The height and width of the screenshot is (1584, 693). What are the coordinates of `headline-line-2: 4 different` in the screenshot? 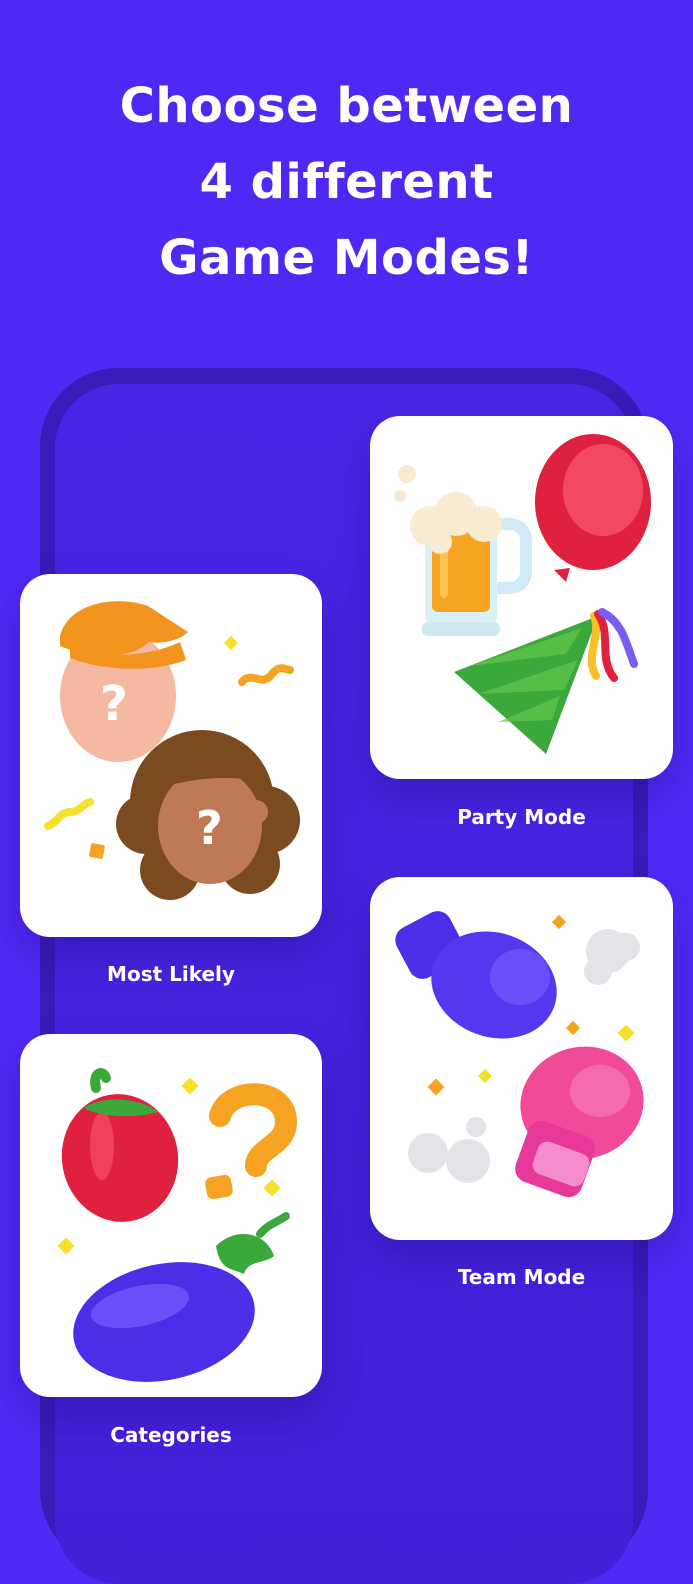 It's located at (346, 182).